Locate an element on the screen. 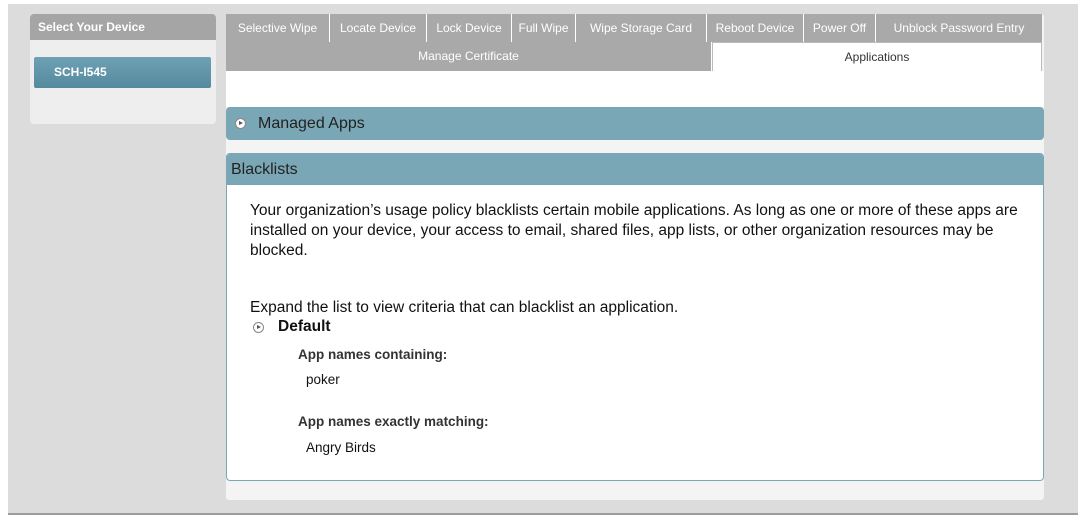  managed-apps-header: Managed Apps is located at coordinates (635, 123).